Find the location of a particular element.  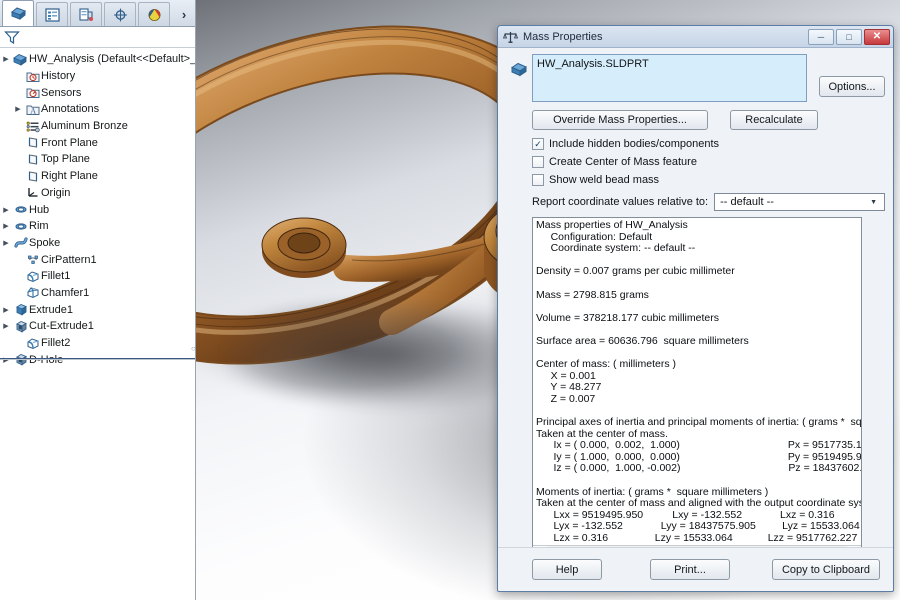

material-icon is located at coordinates (32, 126).